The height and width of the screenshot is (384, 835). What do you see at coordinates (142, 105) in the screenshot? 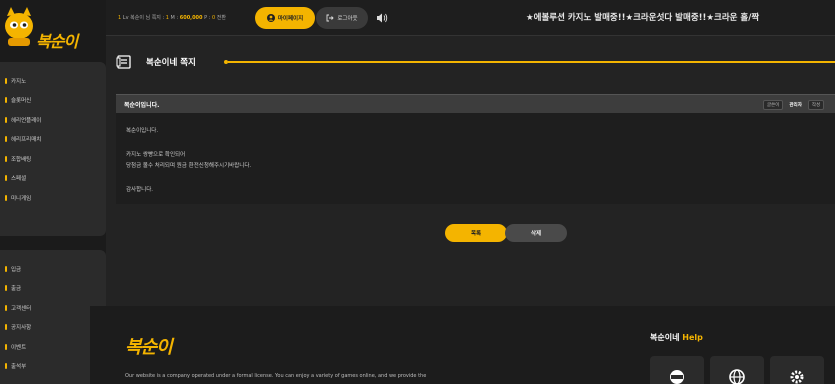
I see `message-title: 복순이입니다.` at bounding box center [142, 105].